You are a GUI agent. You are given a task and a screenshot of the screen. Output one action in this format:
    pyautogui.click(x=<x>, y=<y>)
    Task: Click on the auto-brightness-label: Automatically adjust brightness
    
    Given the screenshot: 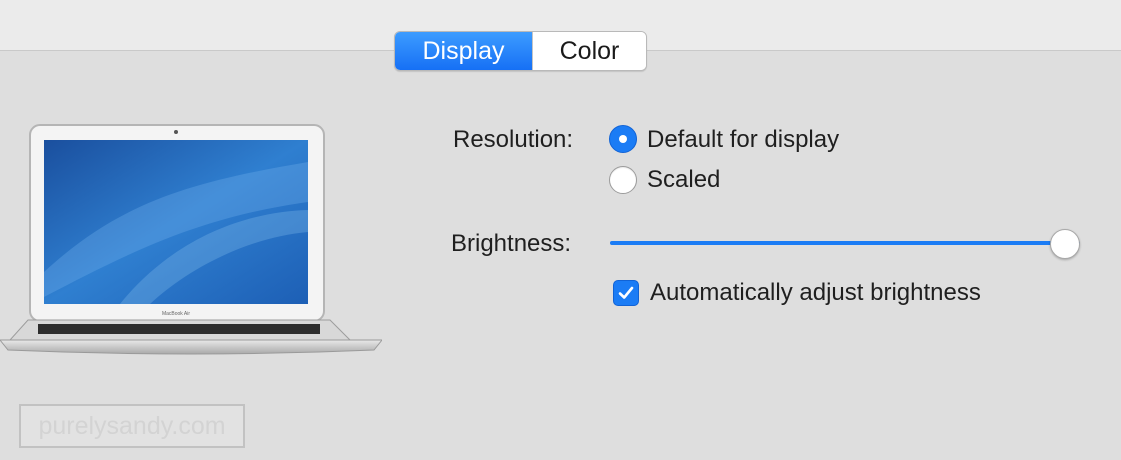 What is the action you would take?
    pyautogui.click(x=815, y=293)
    